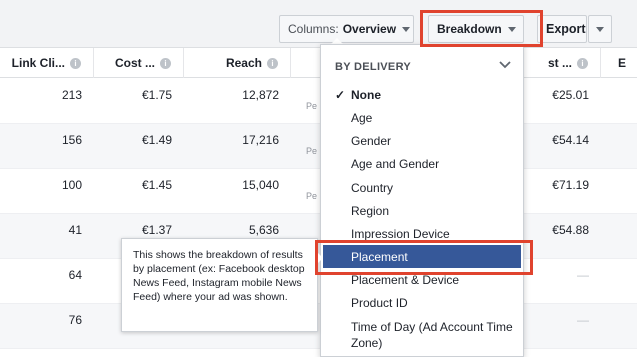 Image resolution: width=637 pixels, height=357 pixels. What do you see at coordinates (260, 139) in the screenshot?
I see `cell-reach: 17,216` at bounding box center [260, 139].